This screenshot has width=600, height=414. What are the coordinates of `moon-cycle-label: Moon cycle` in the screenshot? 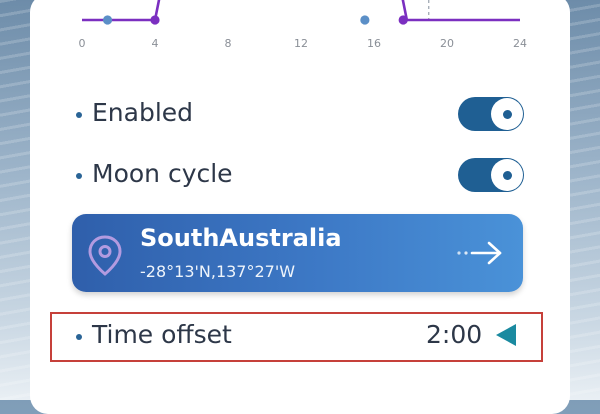 It's located at (162, 173).